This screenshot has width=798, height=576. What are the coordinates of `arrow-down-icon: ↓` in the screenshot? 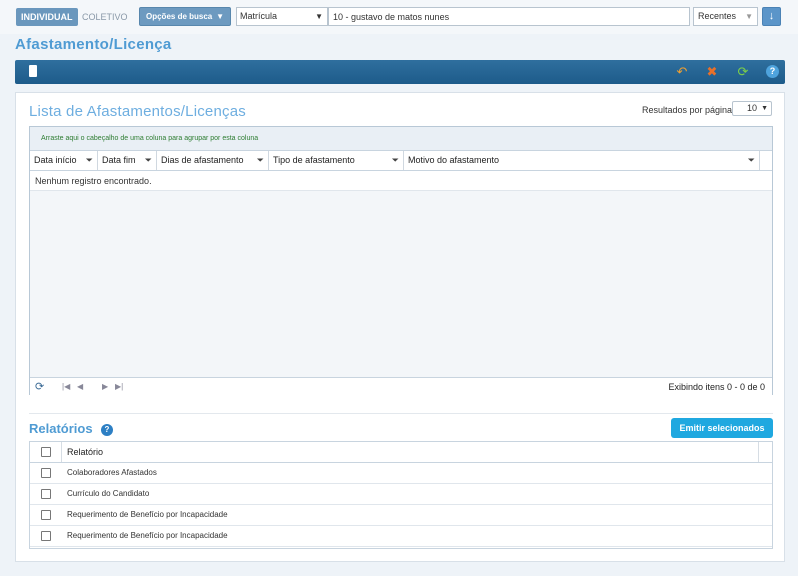 It's located at (771, 16).